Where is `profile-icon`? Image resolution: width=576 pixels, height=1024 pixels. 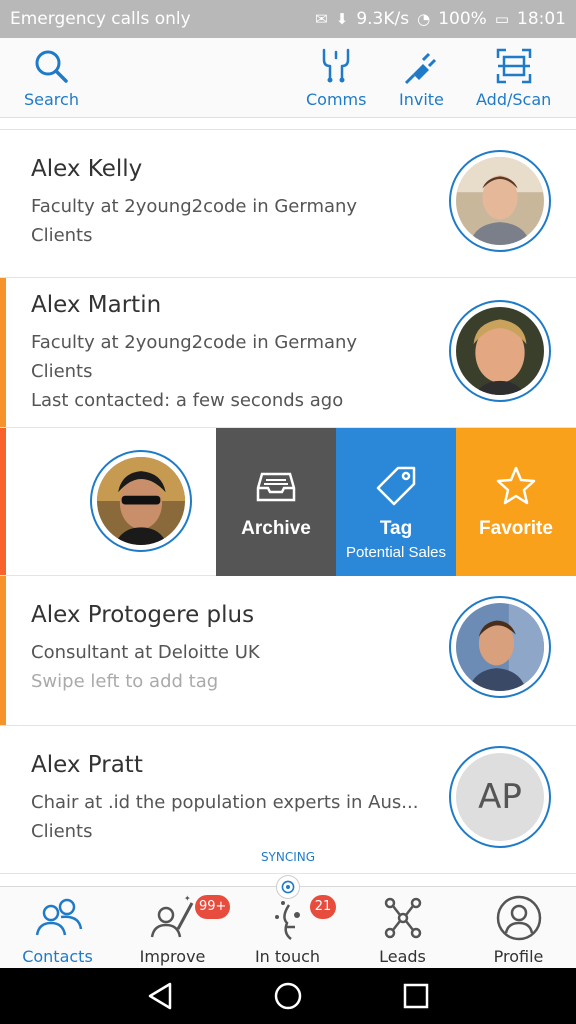 profile-icon is located at coordinates (518, 918).